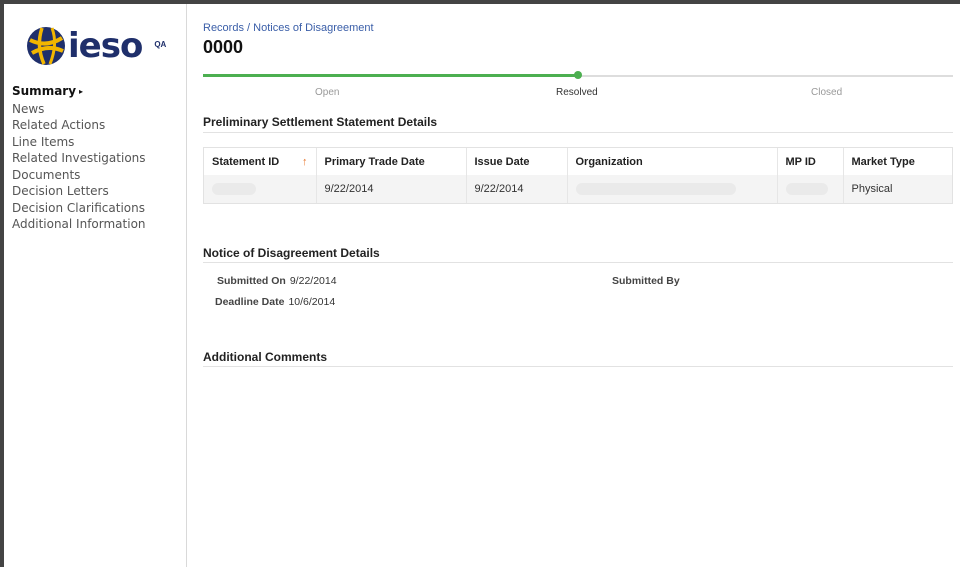 This screenshot has width=960, height=567. What do you see at coordinates (327, 92) in the screenshot?
I see `stage-open: Open` at bounding box center [327, 92].